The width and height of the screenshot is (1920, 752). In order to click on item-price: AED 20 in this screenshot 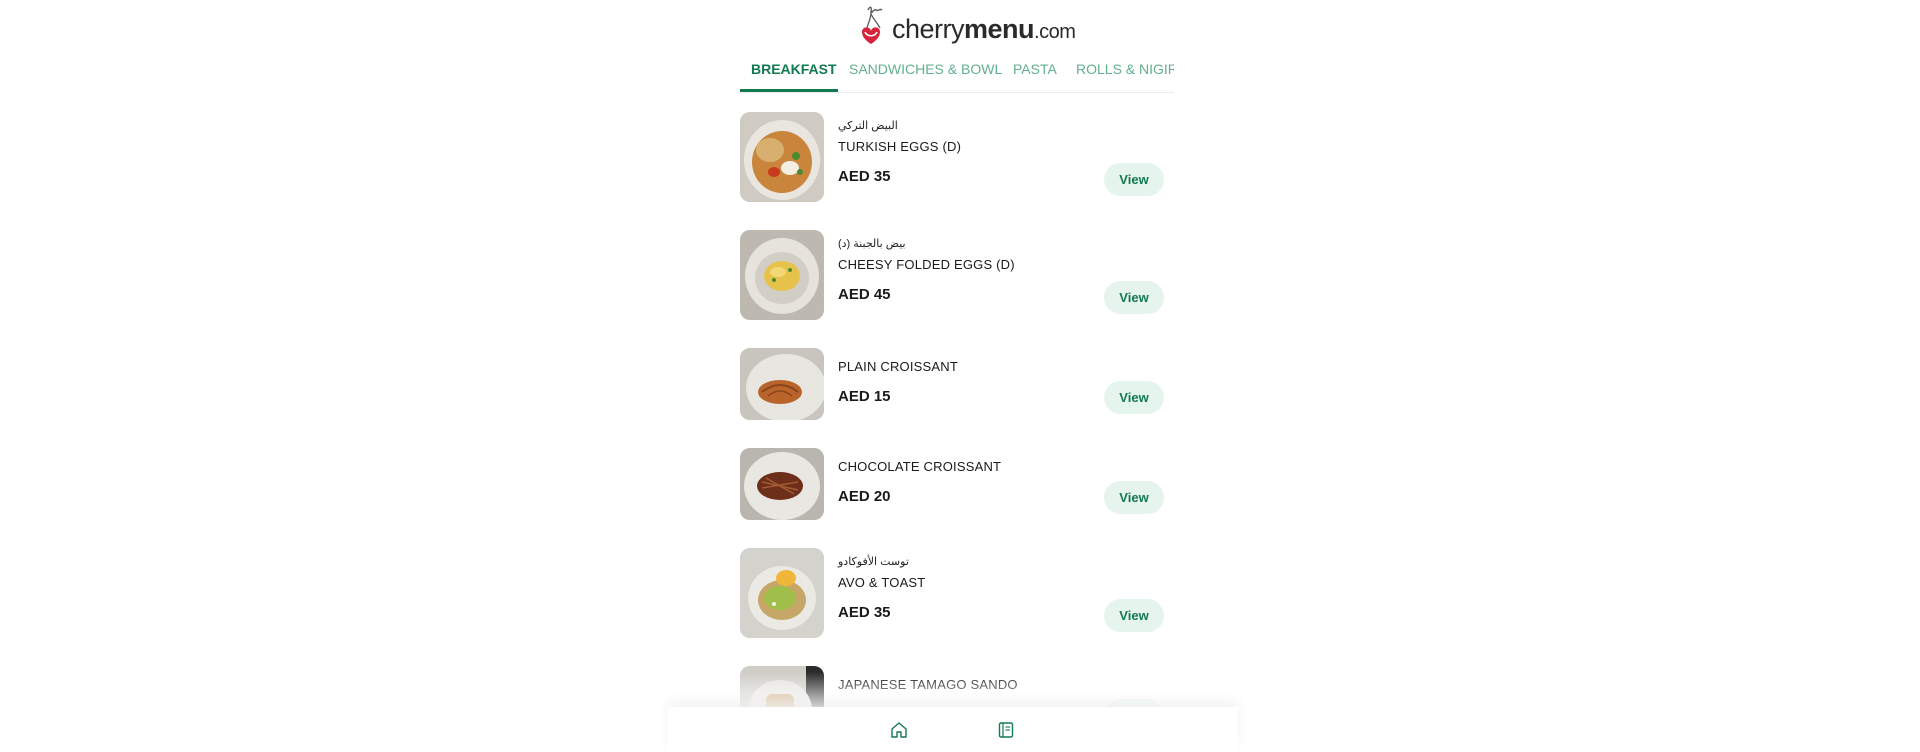, I will do `click(864, 496)`.